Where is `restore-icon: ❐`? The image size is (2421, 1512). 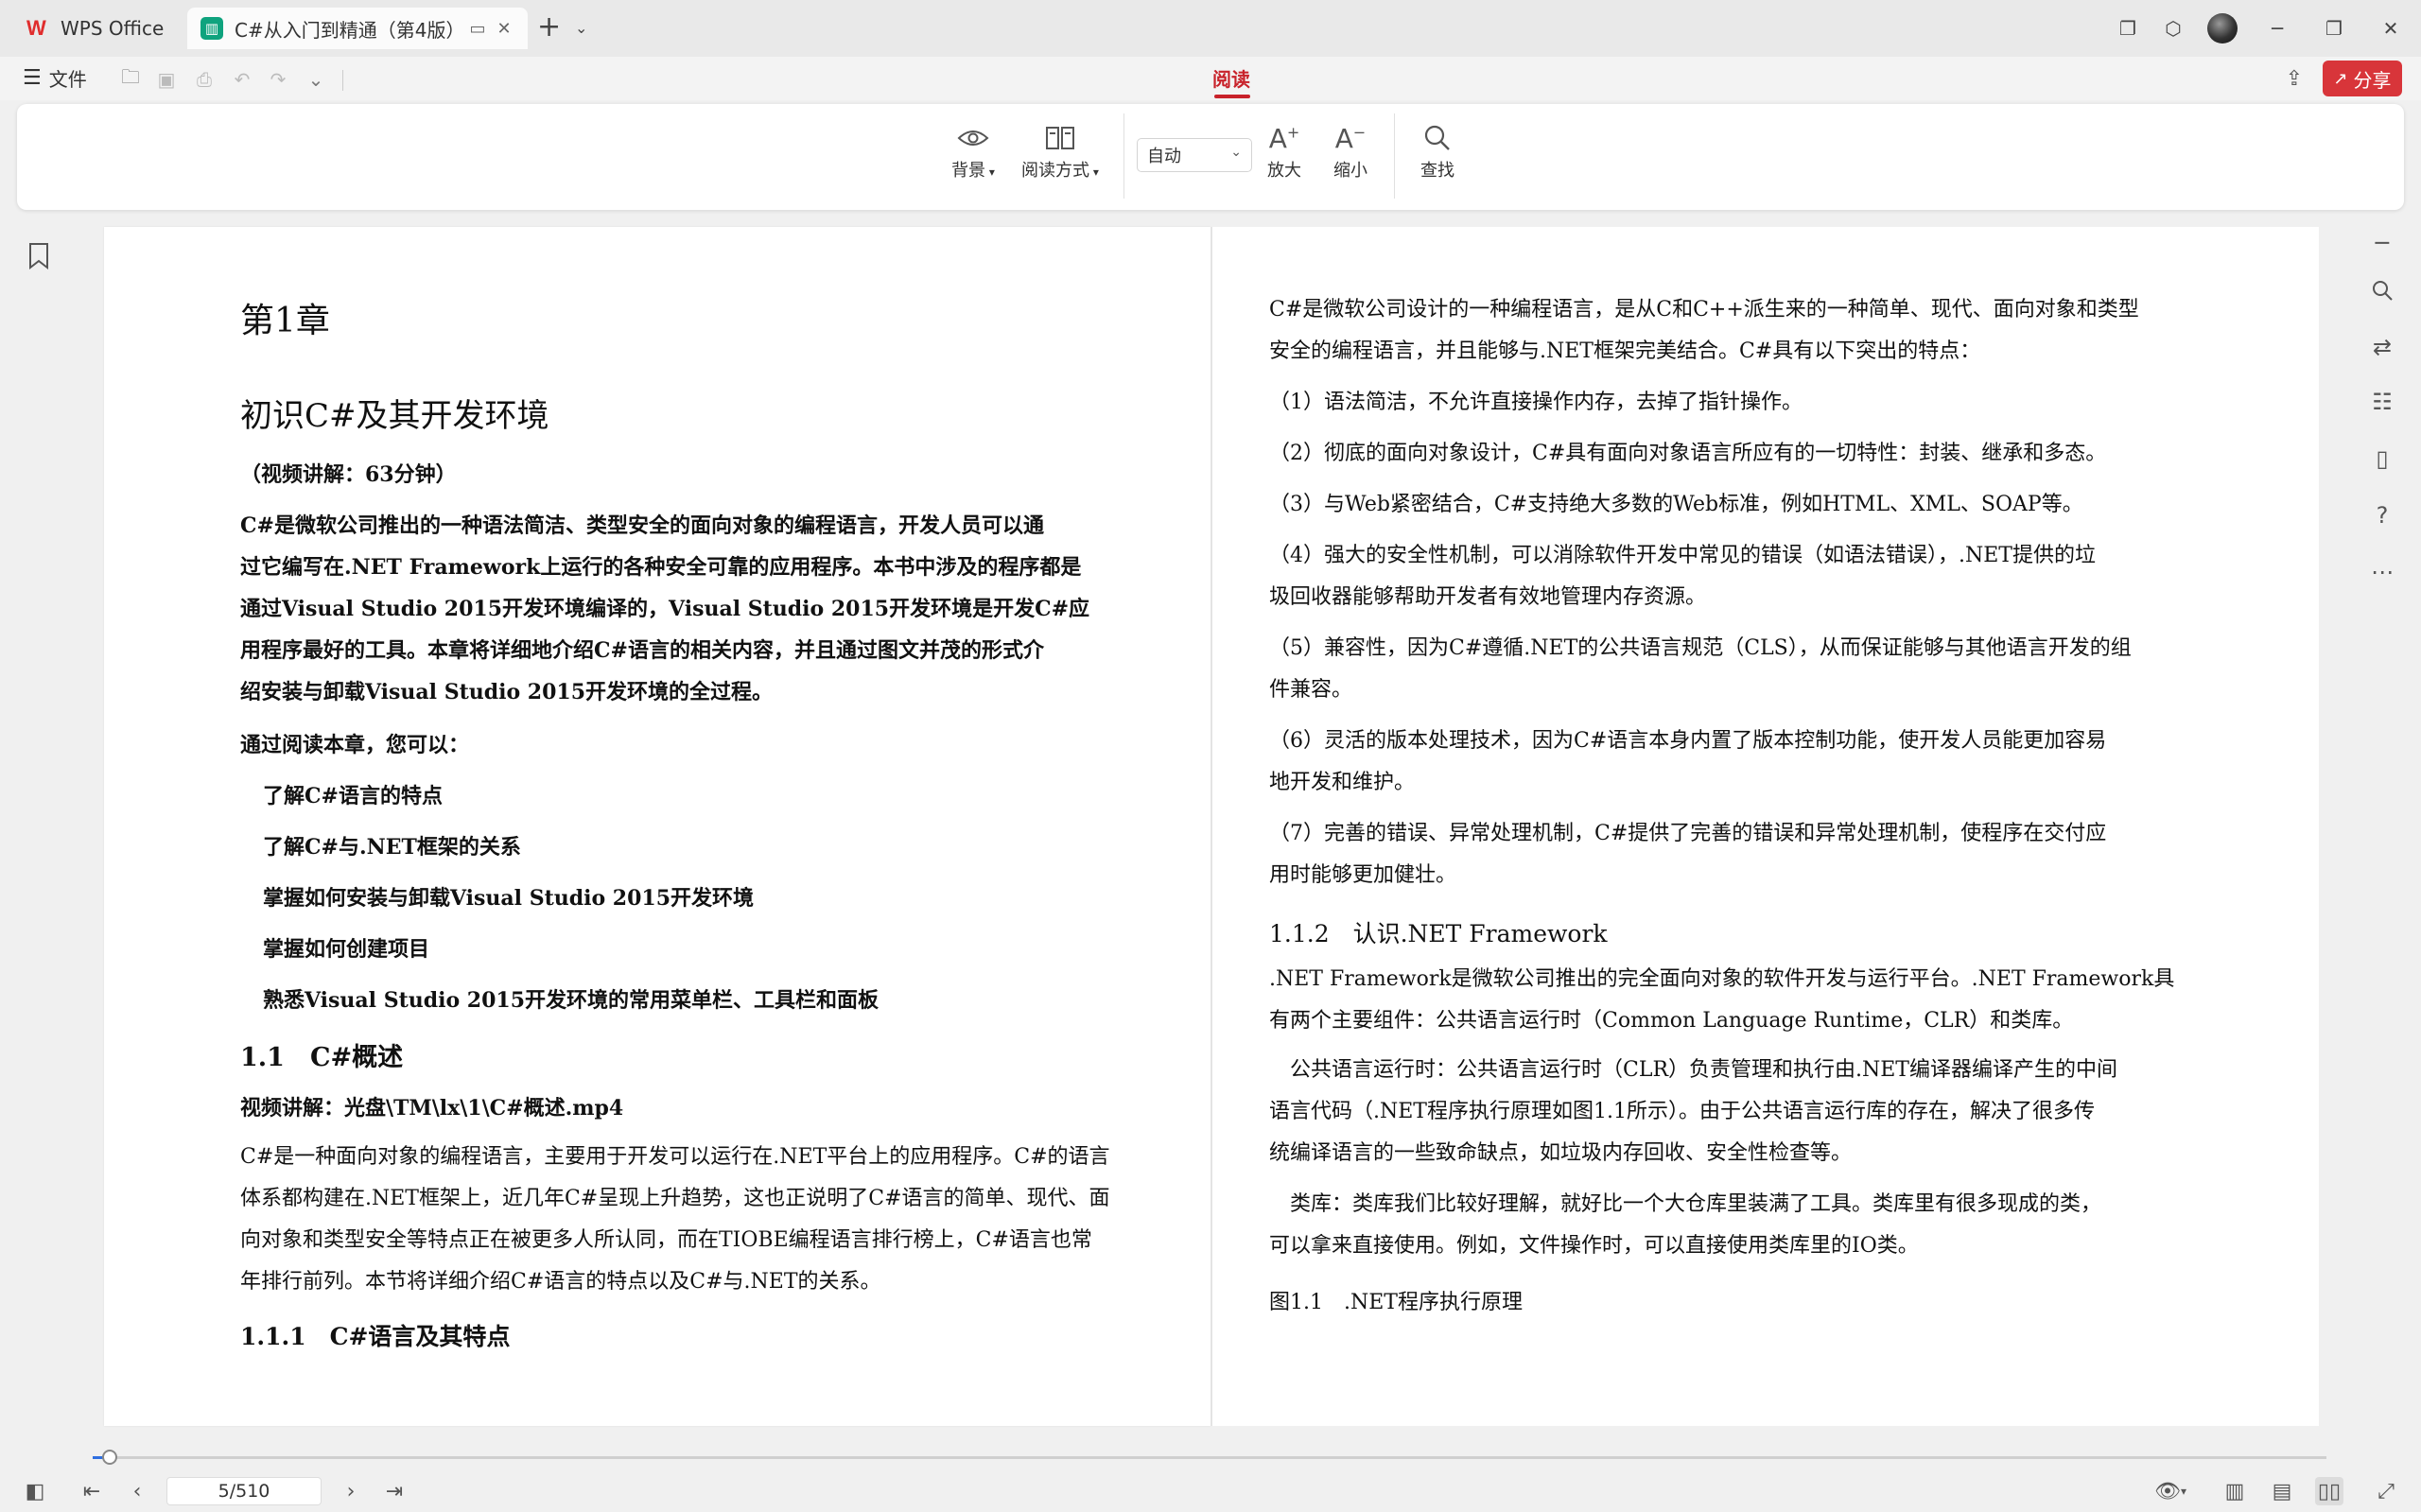 restore-icon: ❐ is located at coordinates (2334, 28).